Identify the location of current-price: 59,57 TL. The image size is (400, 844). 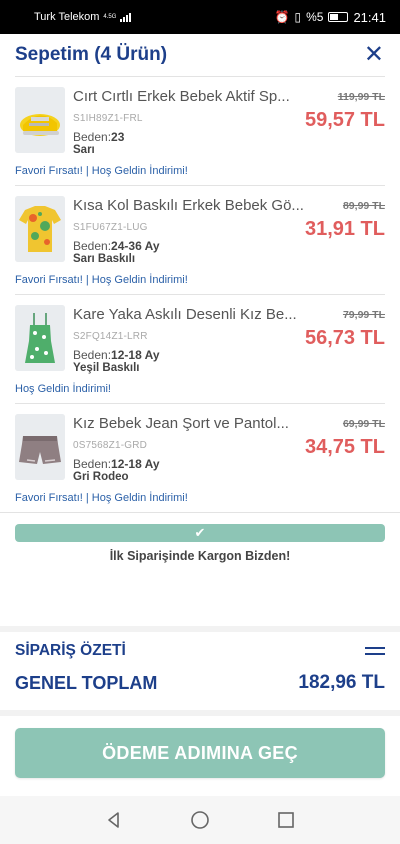
(344, 120).